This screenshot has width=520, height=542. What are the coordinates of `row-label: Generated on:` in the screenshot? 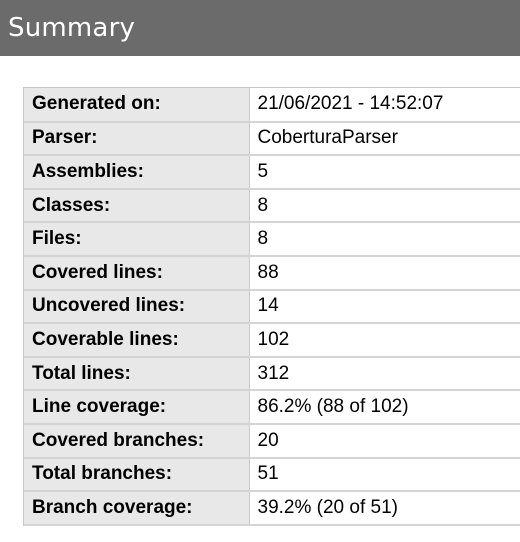 It's located at (137, 105).